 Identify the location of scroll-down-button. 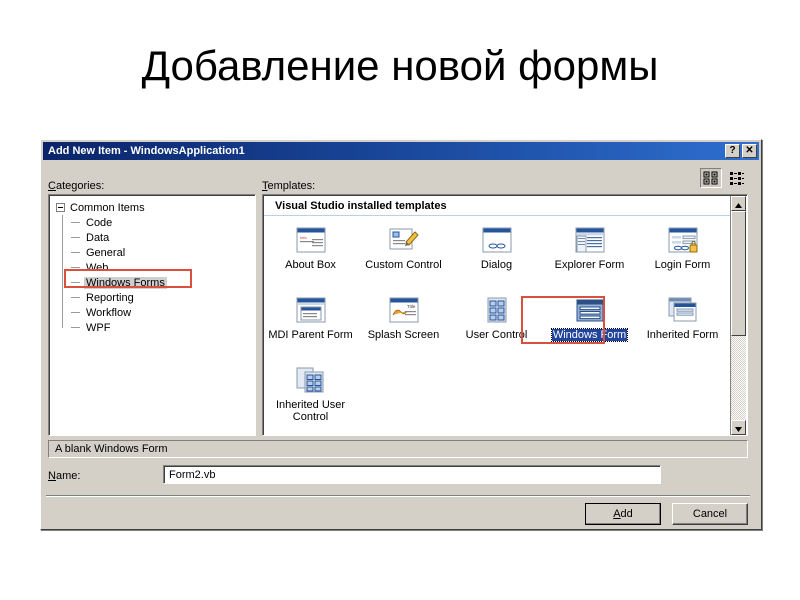
(738, 427).